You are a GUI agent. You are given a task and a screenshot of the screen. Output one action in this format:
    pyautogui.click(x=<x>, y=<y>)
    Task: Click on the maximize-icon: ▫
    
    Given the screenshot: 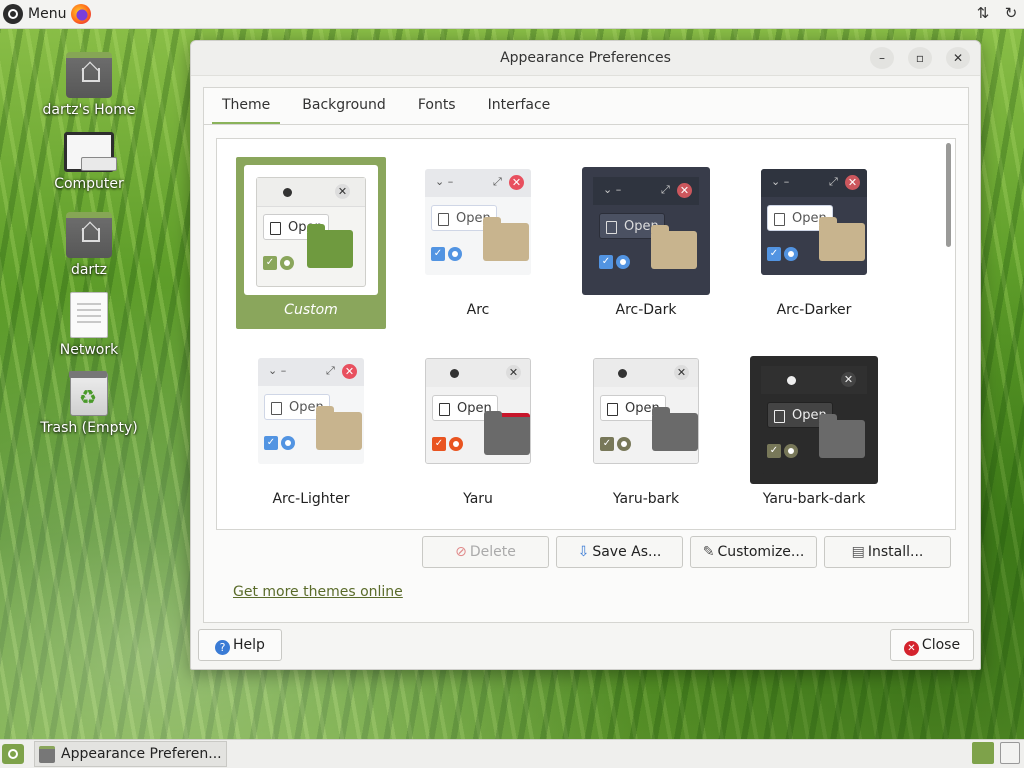 What is the action you would take?
    pyautogui.click(x=920, y=58)
    